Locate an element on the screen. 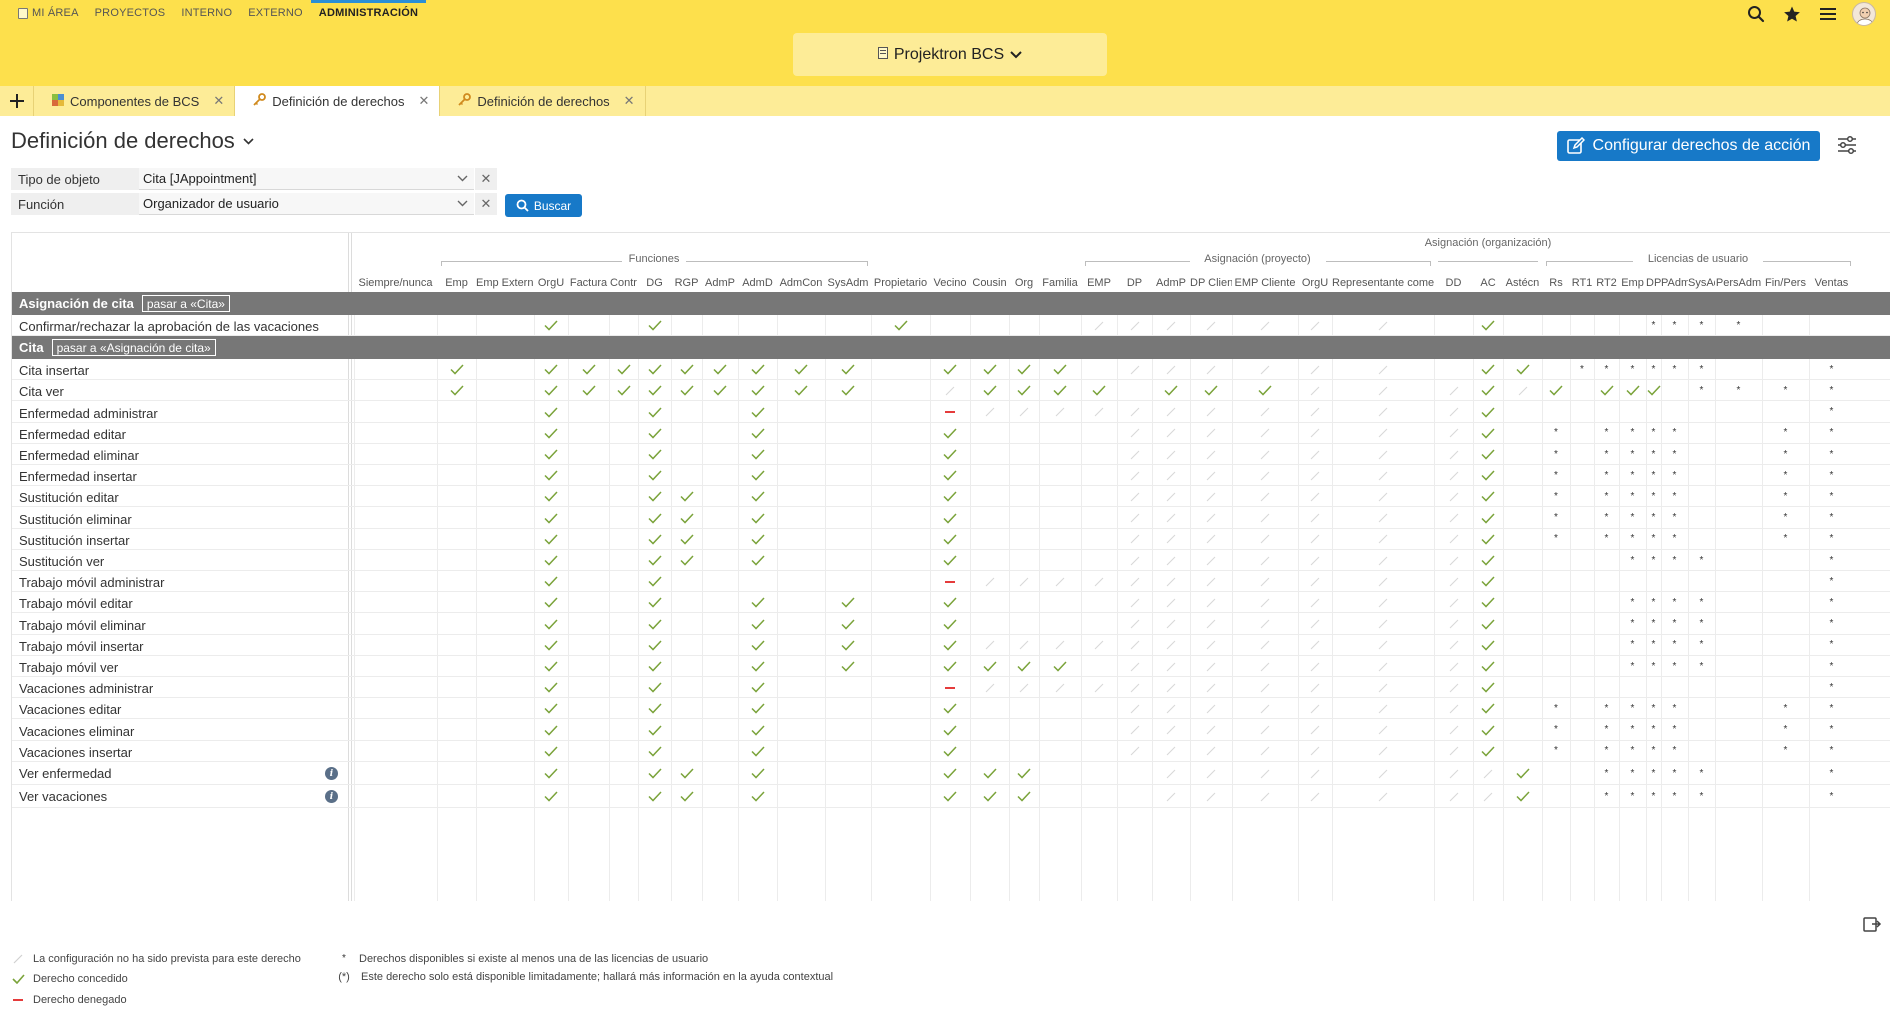 The image size is (1890, 1025). project-selector: Projektron BCS is located at coordinates (950, 54).